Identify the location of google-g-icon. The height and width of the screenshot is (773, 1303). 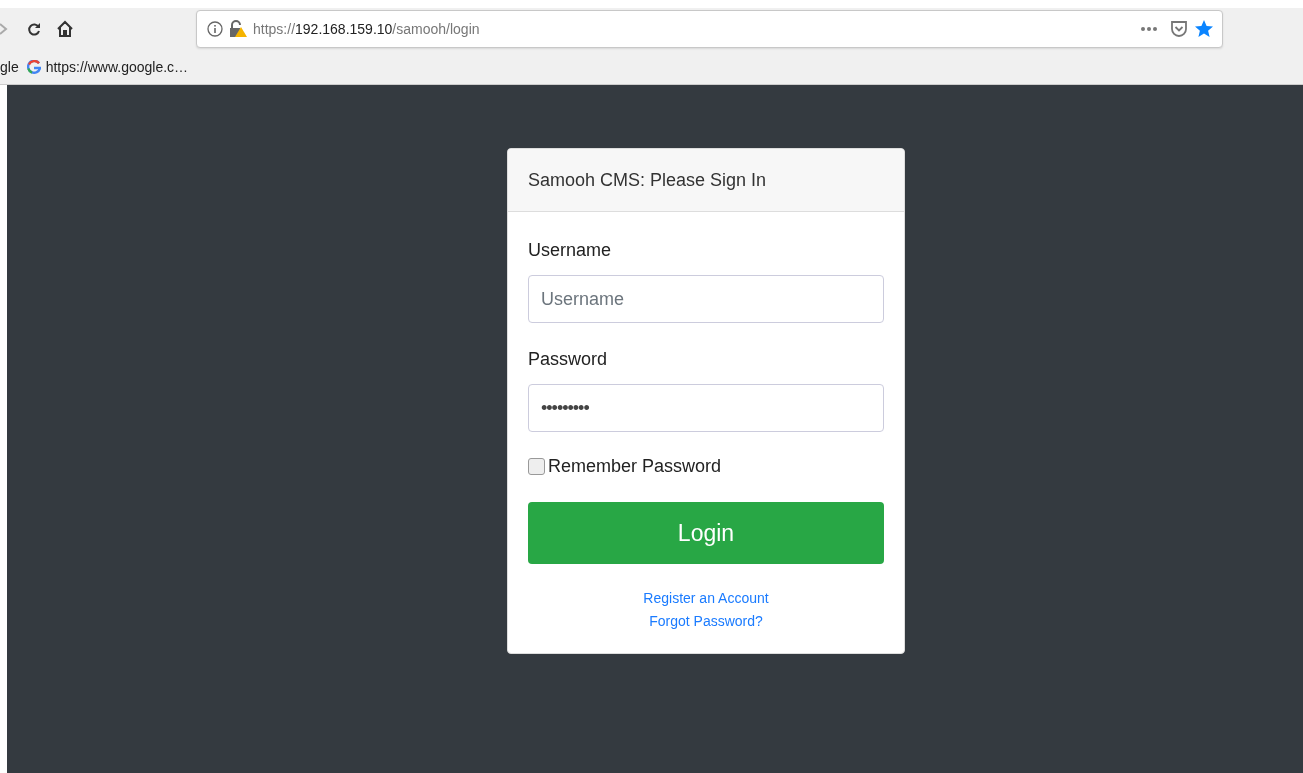
(33, 67).